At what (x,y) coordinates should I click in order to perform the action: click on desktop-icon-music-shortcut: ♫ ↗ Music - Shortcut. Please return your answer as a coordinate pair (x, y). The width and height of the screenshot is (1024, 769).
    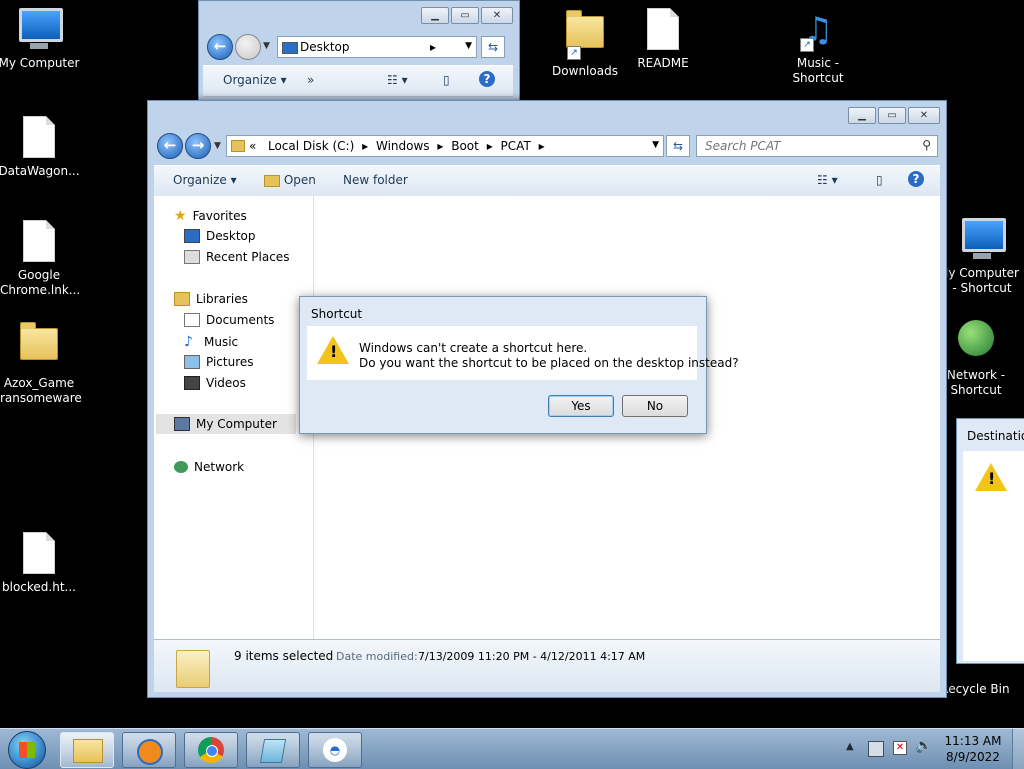
    Looking at the image, I should click on (818, 47).